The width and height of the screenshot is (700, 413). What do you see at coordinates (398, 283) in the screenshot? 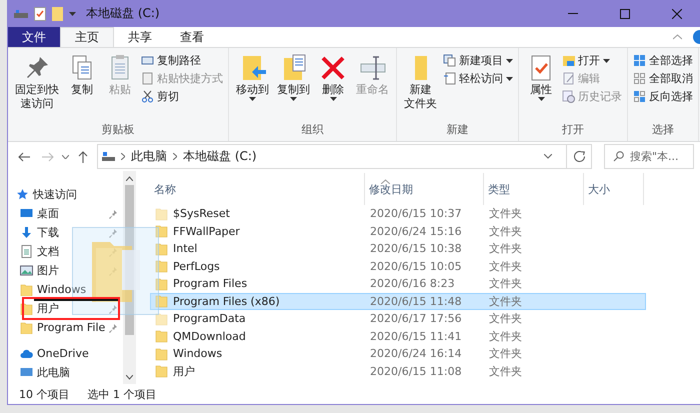
I see `file-row: Program Files 2020/6/16 8:23 文件夹` at bounding box center [398, 283].